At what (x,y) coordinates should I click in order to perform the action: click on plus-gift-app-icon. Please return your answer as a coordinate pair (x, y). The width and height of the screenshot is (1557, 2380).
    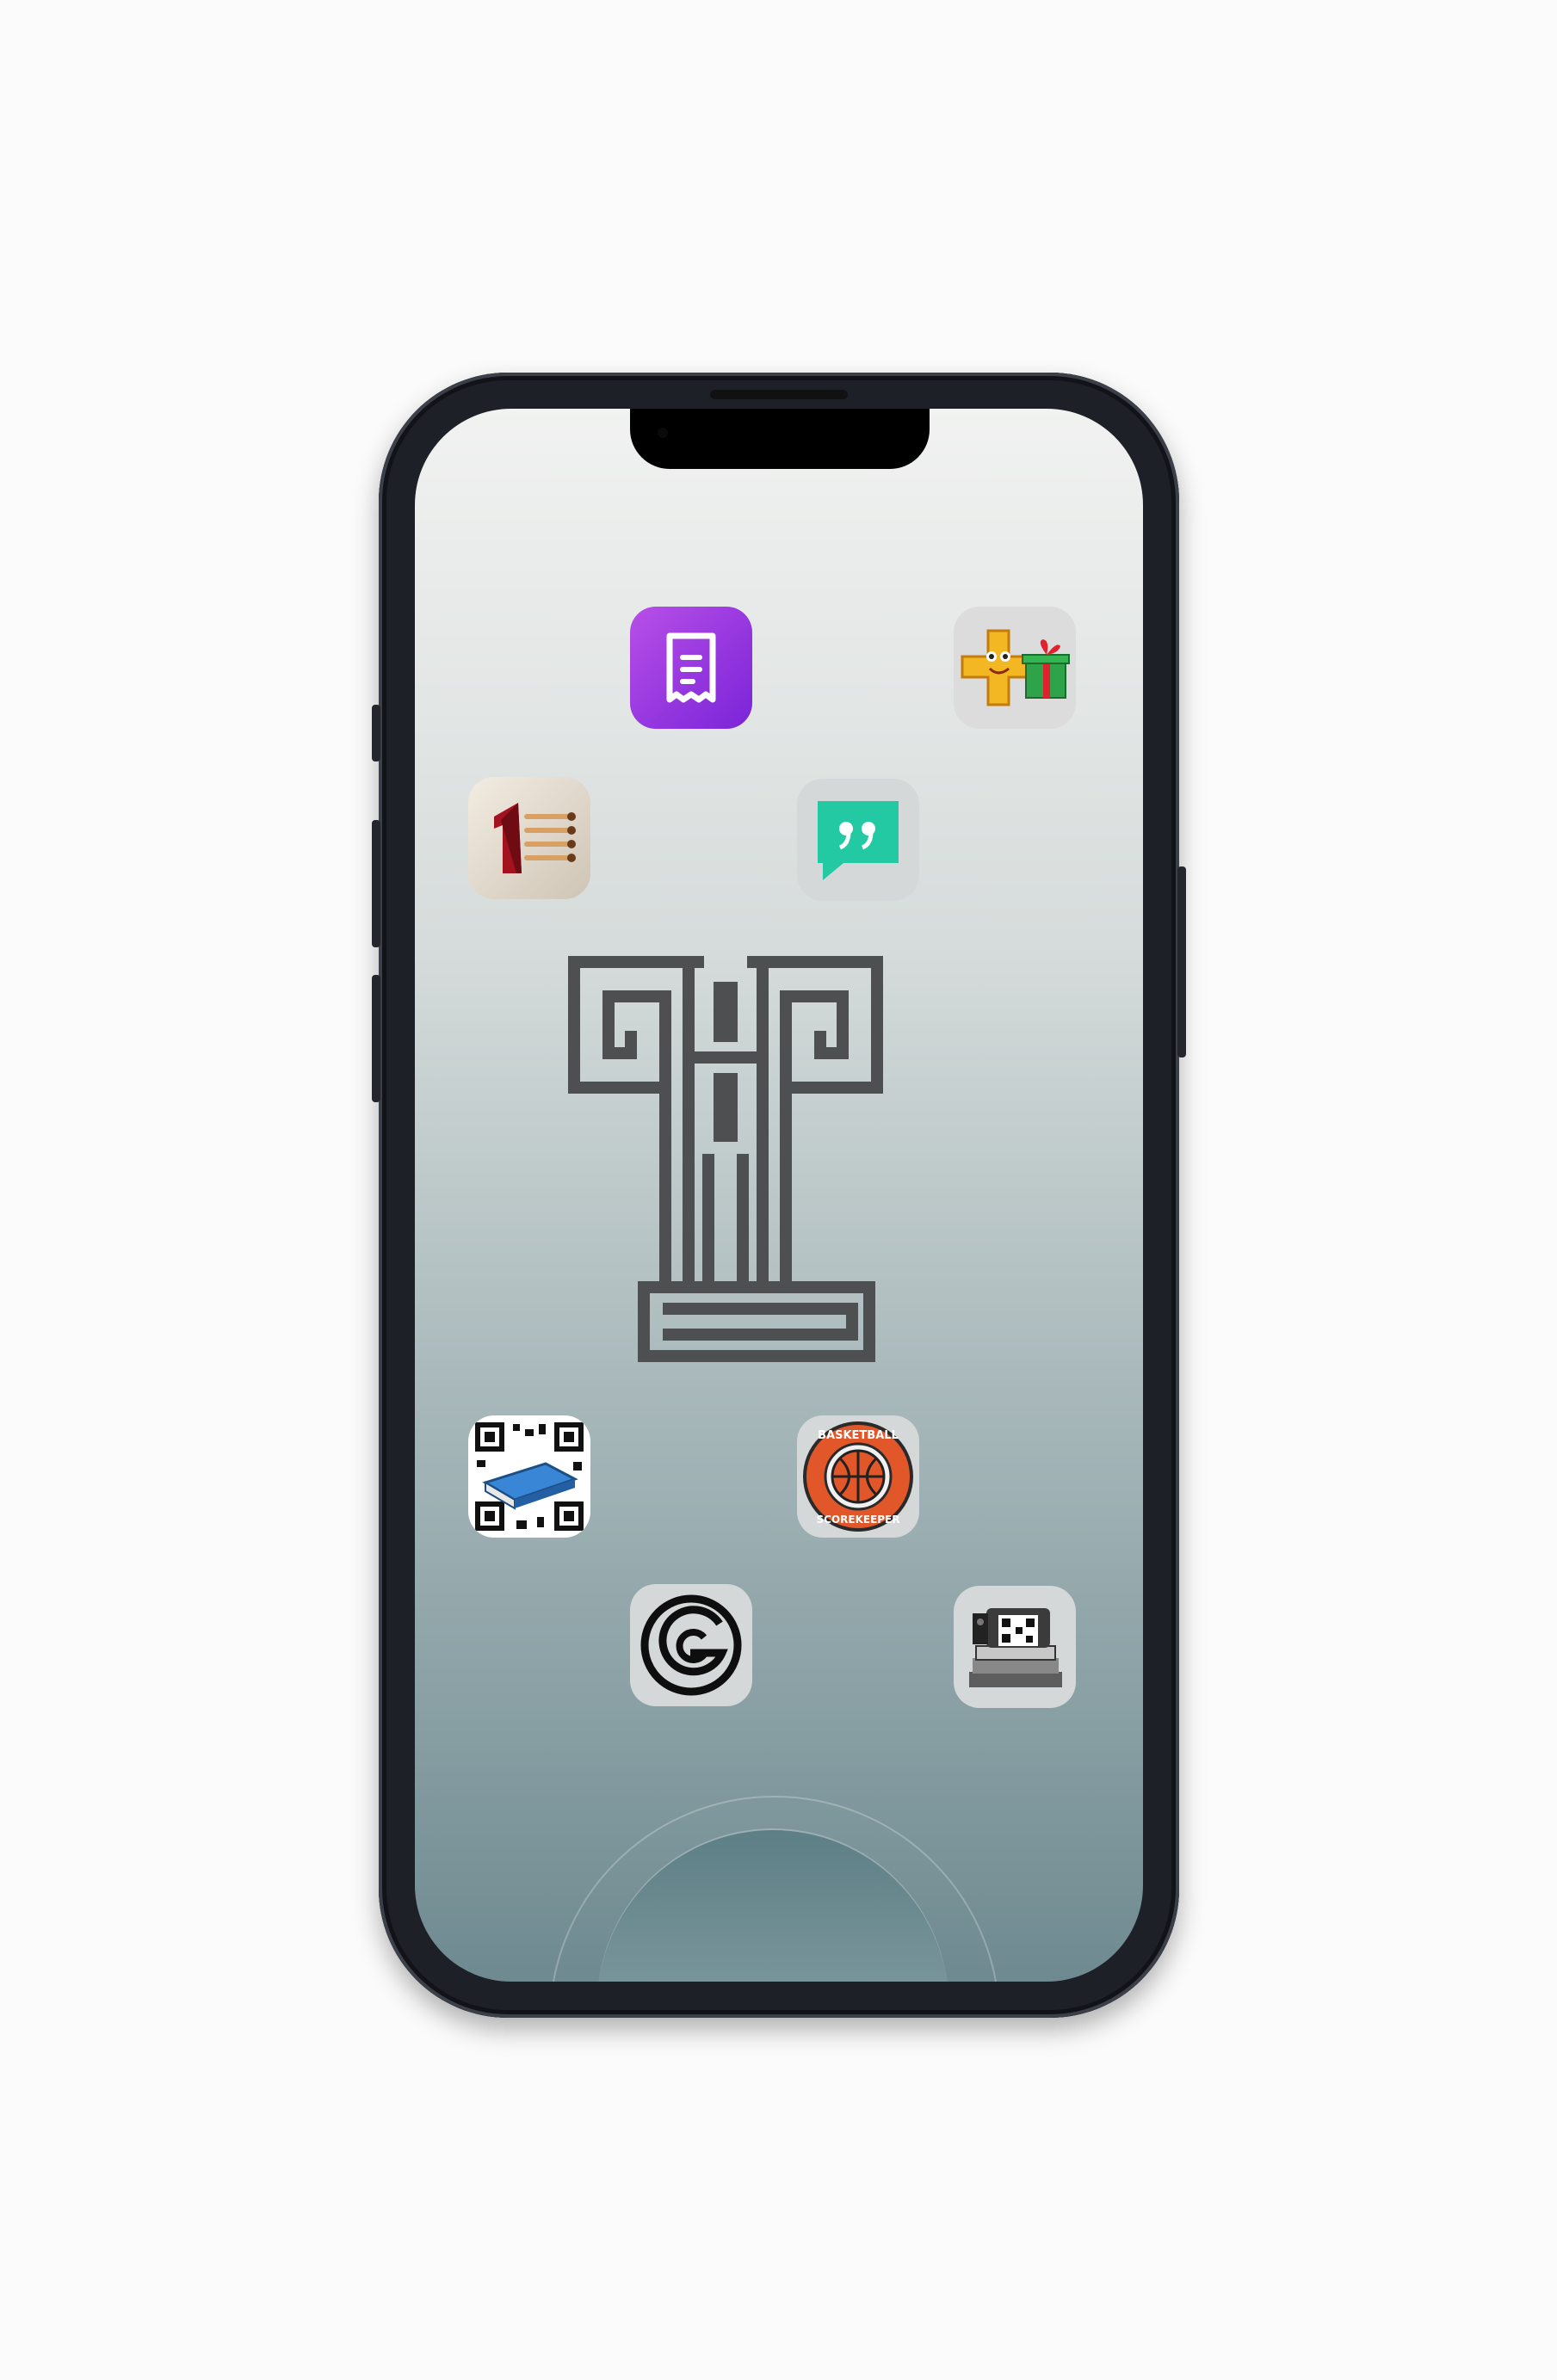
    Looking at the image, I should click on (1015, 668).